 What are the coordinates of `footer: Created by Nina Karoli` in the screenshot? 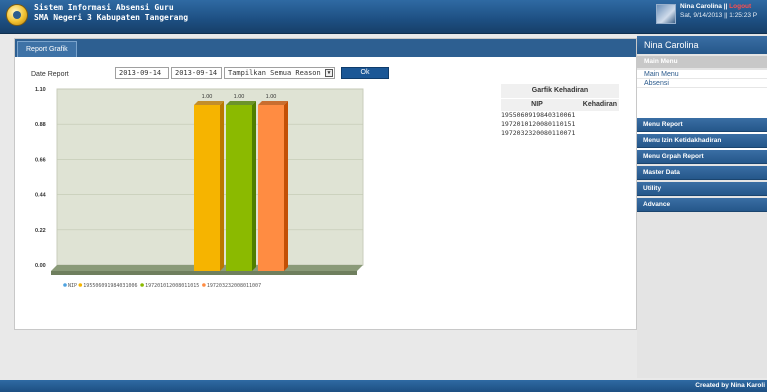 It's located at (383, 386).